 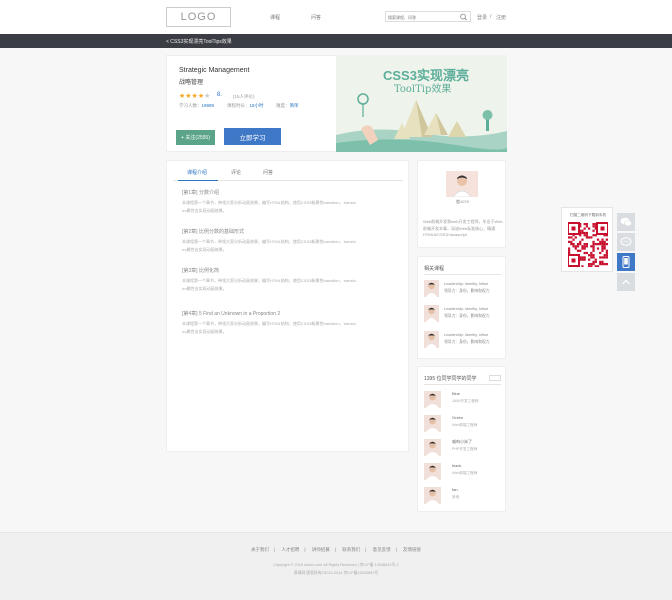 What do you see at coordinates (626, 262) in the screenshot?
I see `mobile-icon` at bounding box center [626, 262].